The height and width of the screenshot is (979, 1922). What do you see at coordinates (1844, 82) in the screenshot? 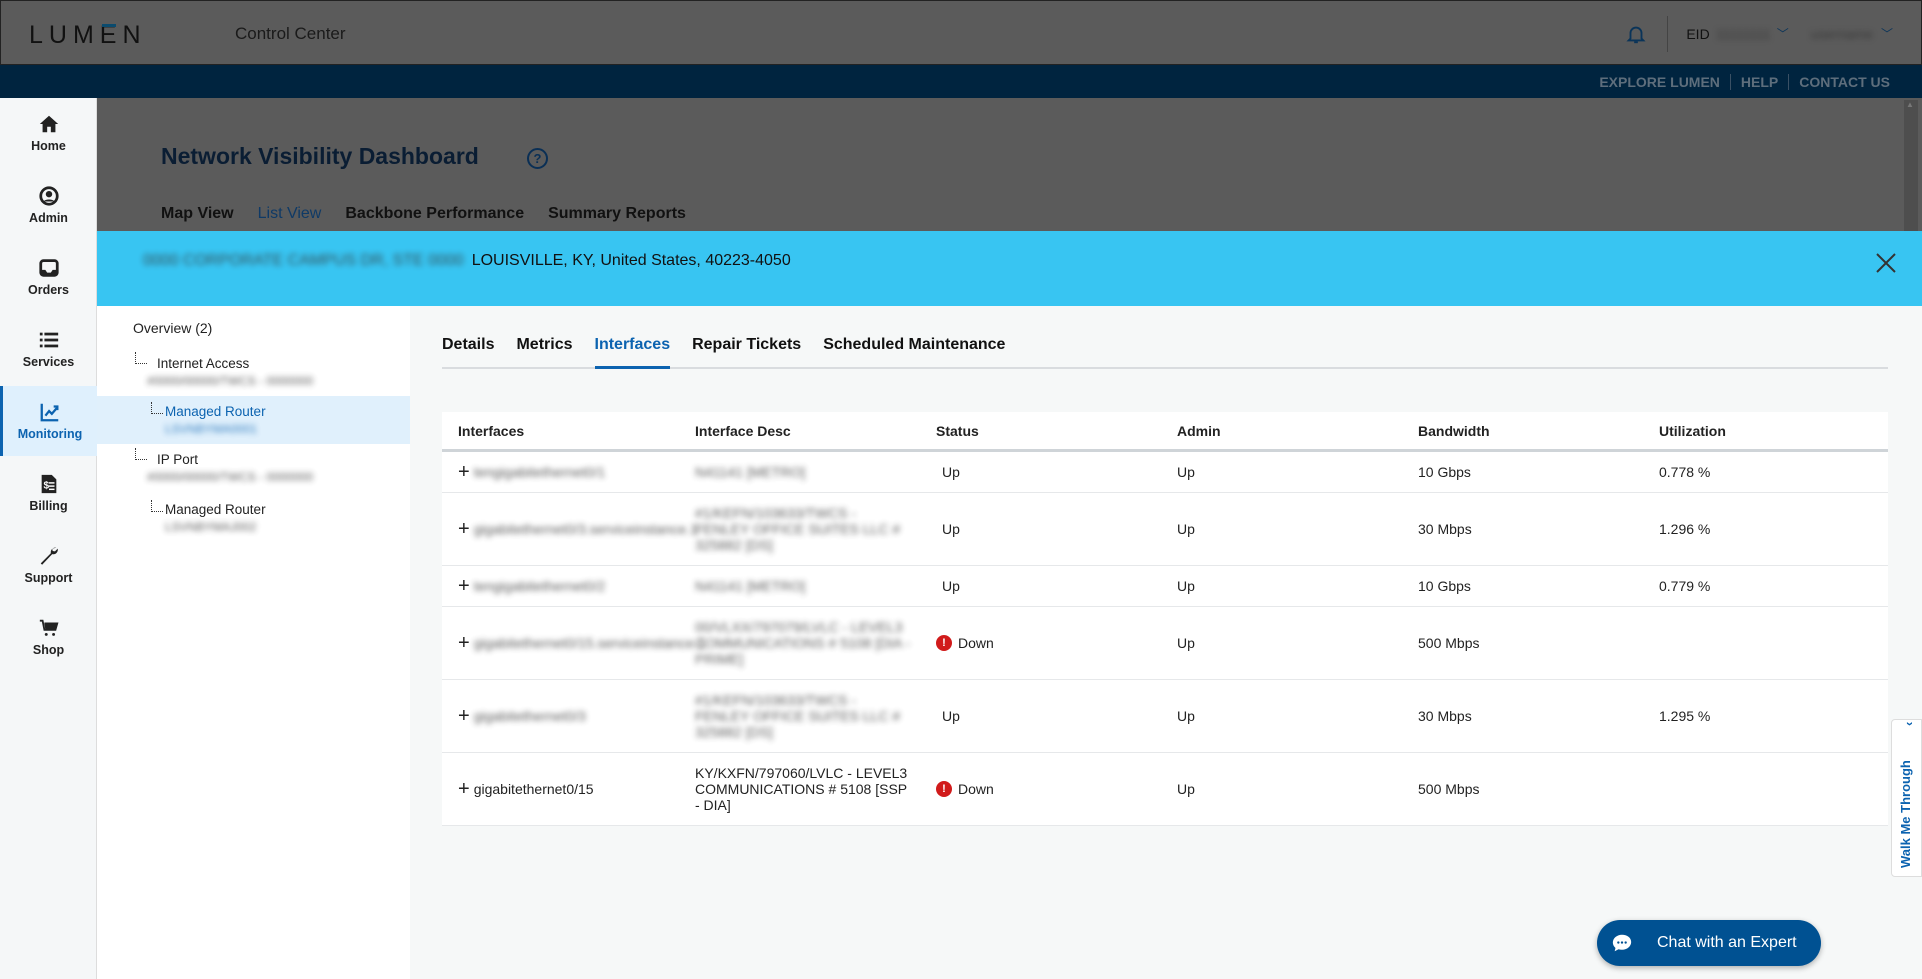
I see `contact-us-link: CONTACT US` at bounding box center [1844, 82].